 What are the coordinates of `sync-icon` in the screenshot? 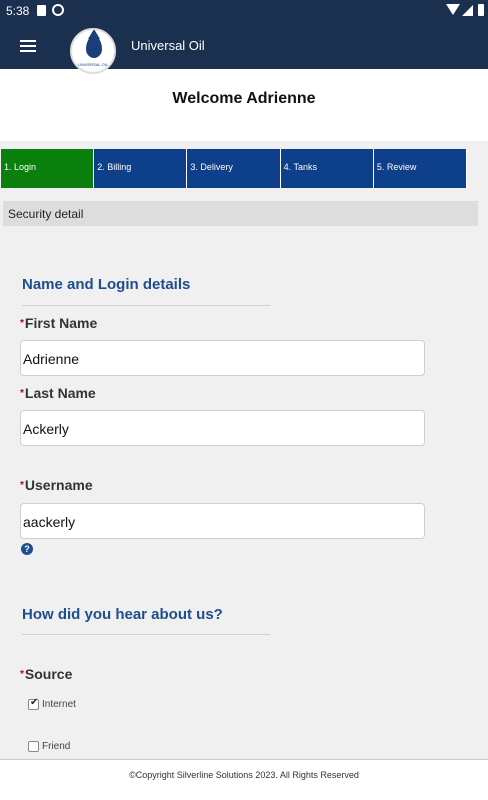 It's located at (58, 10).